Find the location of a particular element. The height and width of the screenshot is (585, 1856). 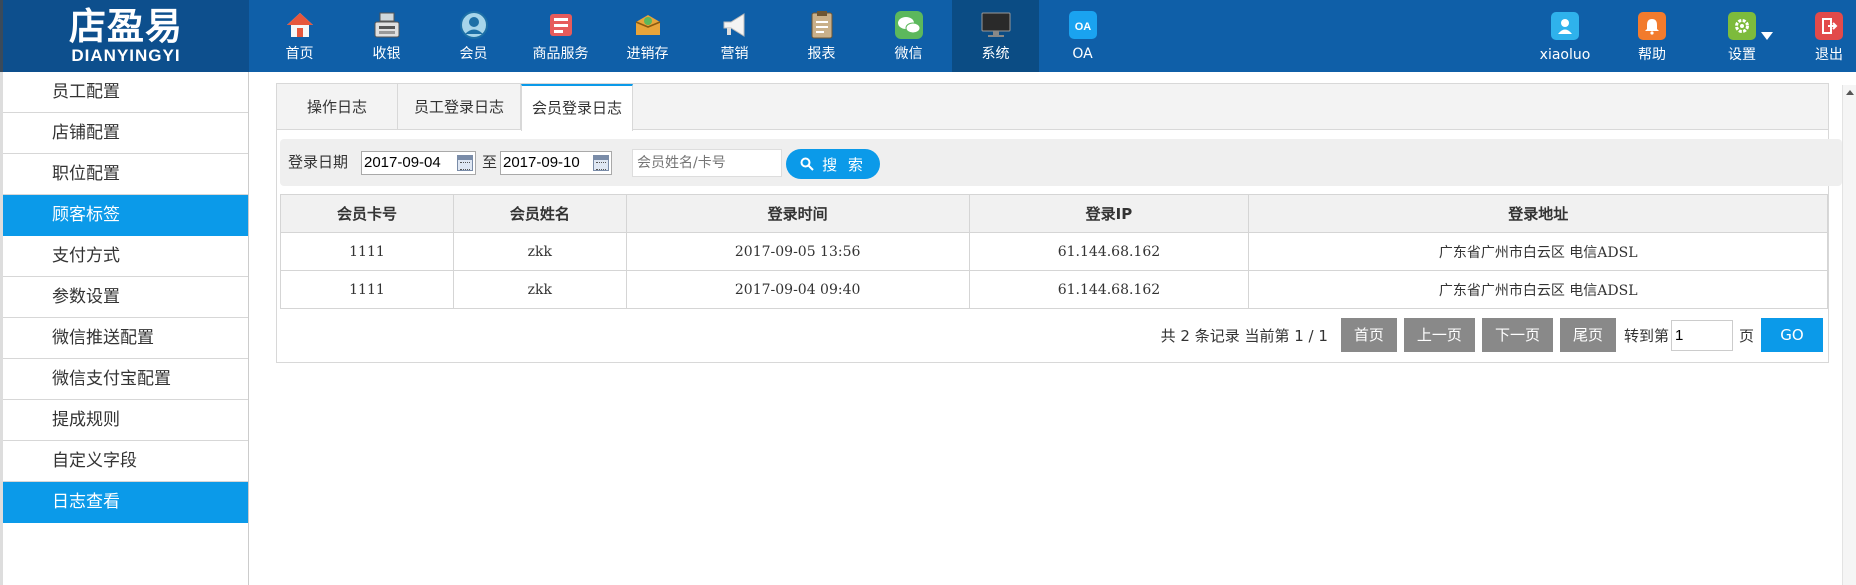

chevron-down-icon is located at coordinates (1767, 36).